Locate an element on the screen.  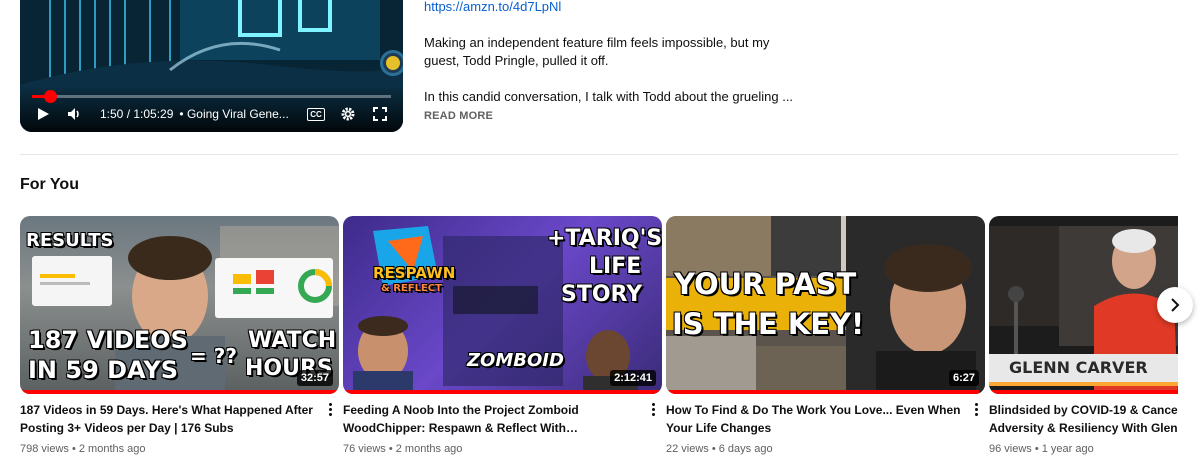
thumbnail-art is located at coordinates (825, 305).